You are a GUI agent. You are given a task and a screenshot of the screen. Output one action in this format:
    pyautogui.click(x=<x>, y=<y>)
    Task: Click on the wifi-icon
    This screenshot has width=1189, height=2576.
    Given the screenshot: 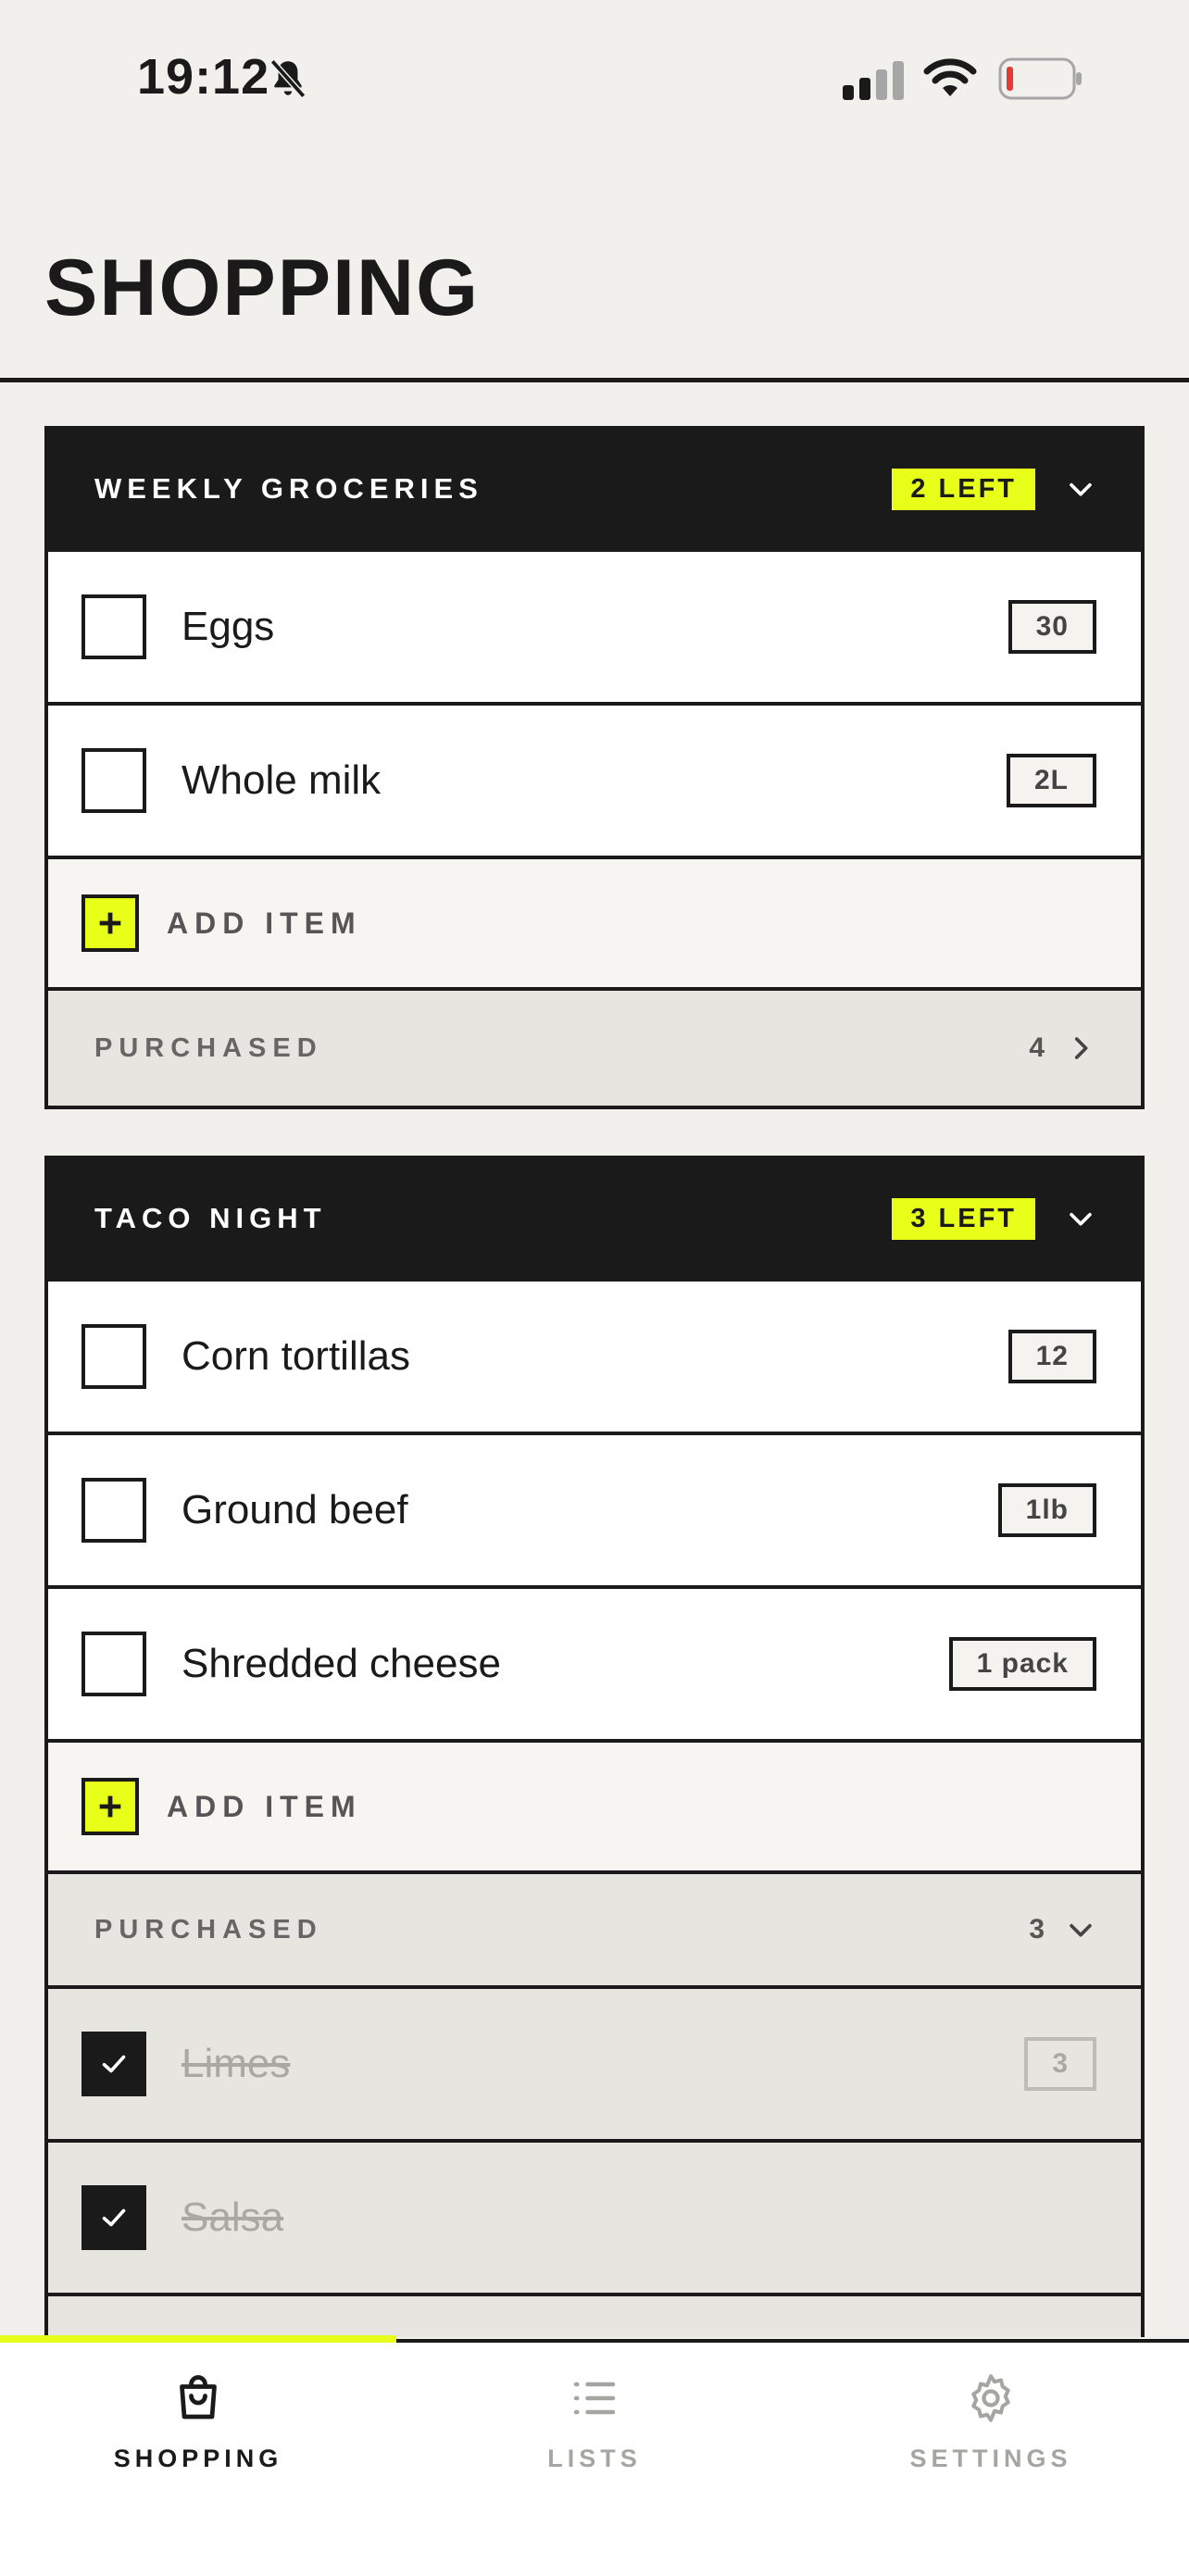 What is the action you would take?
    pyautogui.click(x=950, y=77)
    